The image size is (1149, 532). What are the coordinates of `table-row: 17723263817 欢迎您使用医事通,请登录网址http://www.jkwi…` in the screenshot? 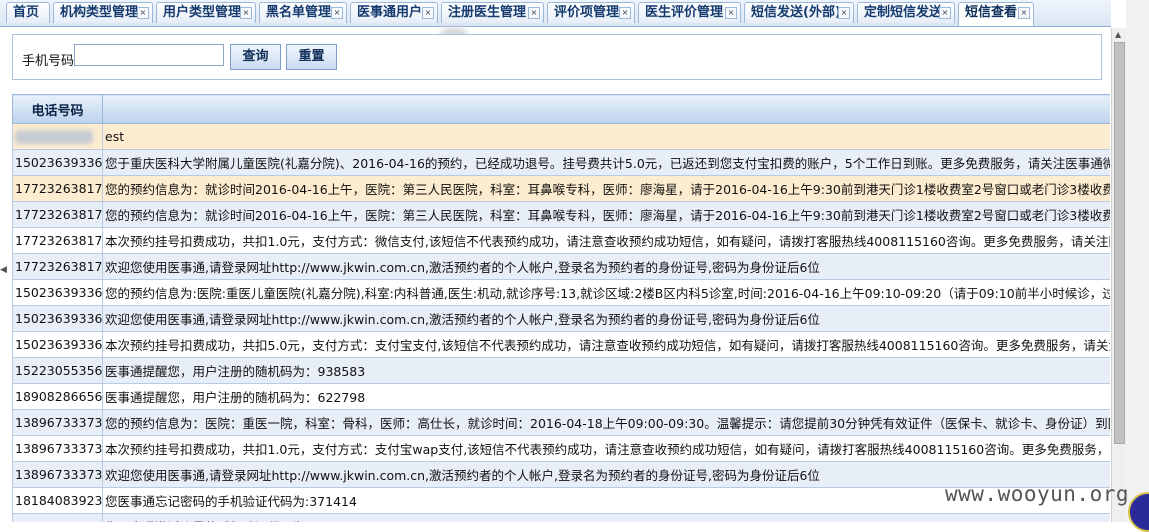 It's located at (561, 266).